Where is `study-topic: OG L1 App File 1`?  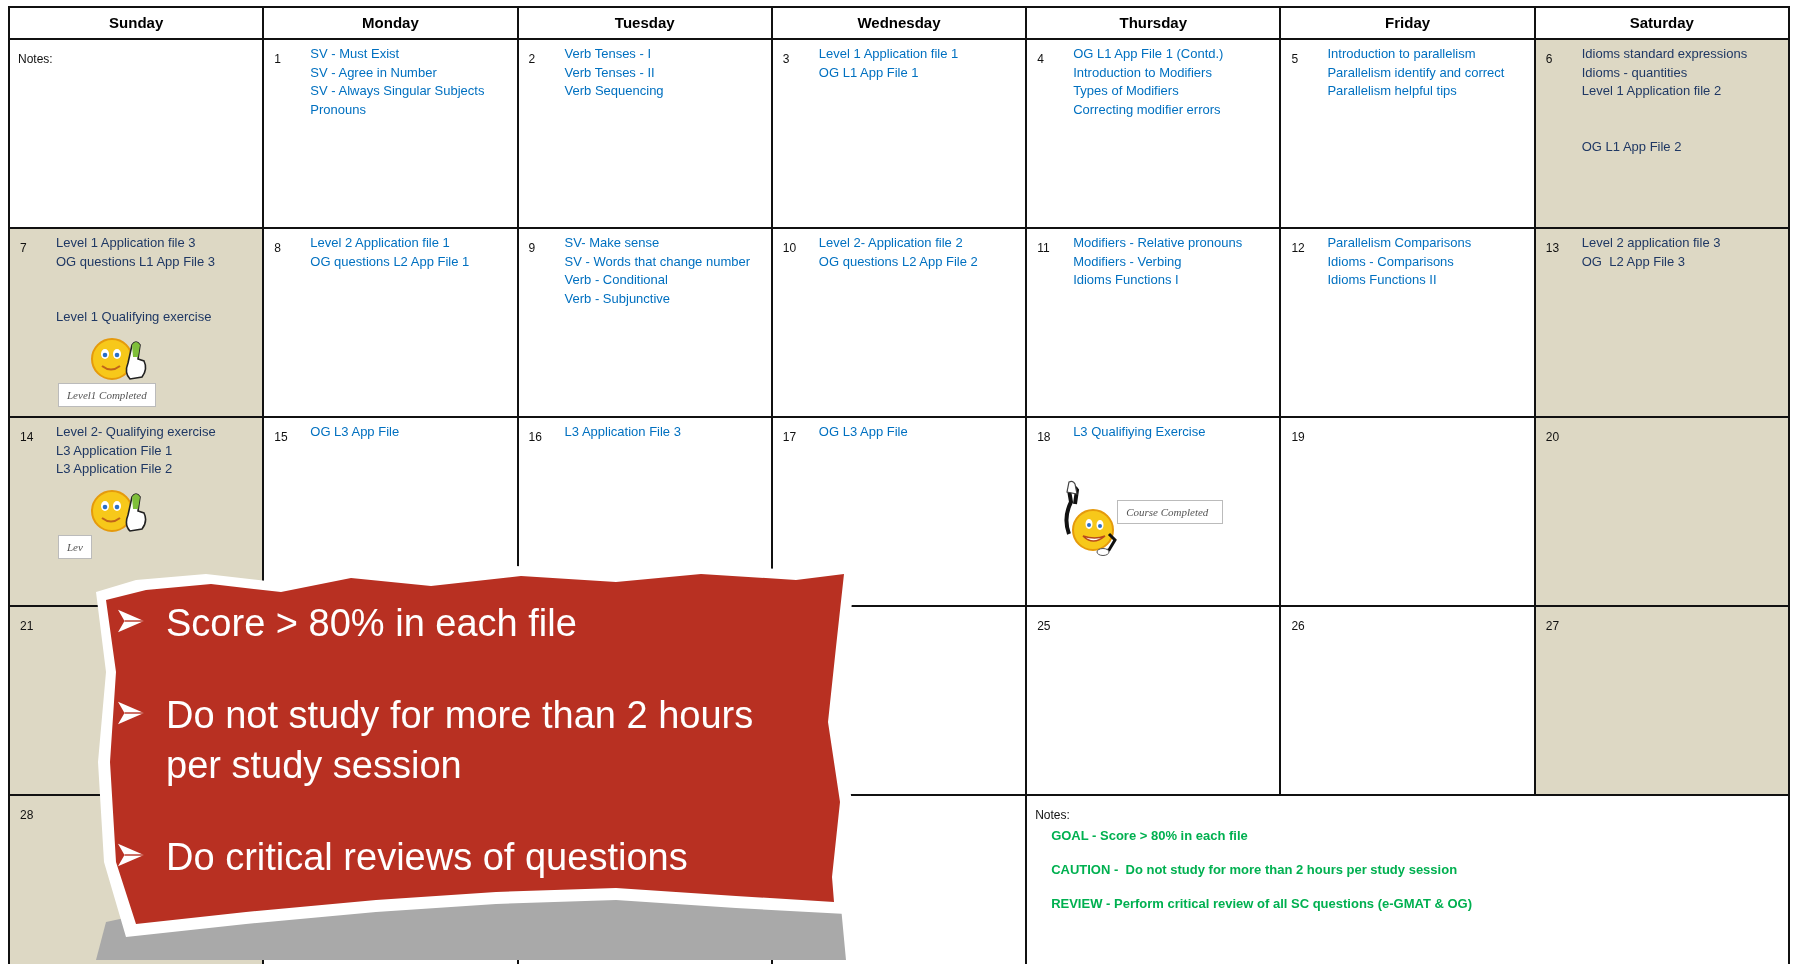
study-topic: OG L1 App File 1 is located at coordinates (869, 72).